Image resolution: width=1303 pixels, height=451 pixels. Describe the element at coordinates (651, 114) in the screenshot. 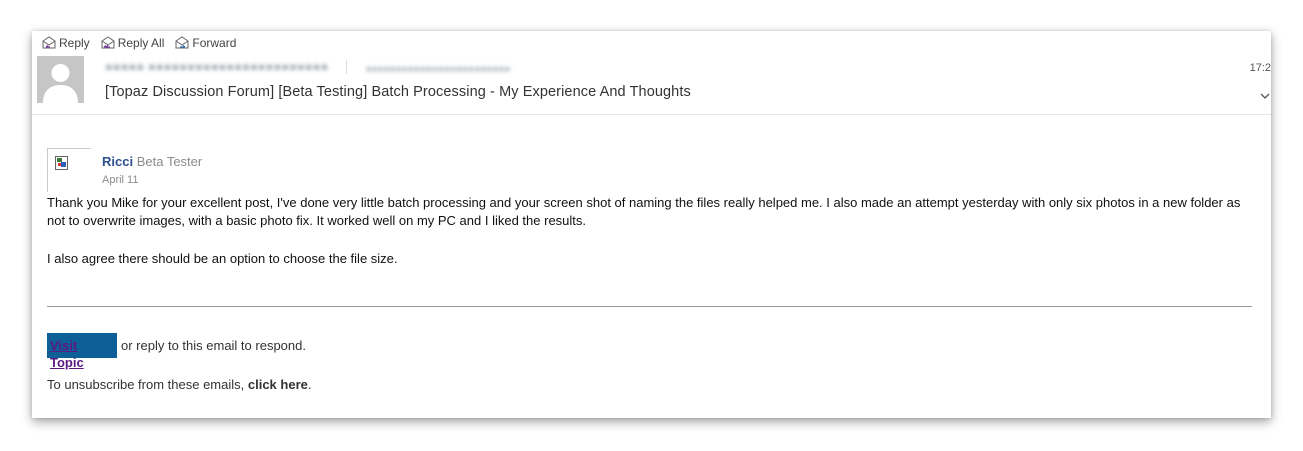

I see `header-divider` at that location.